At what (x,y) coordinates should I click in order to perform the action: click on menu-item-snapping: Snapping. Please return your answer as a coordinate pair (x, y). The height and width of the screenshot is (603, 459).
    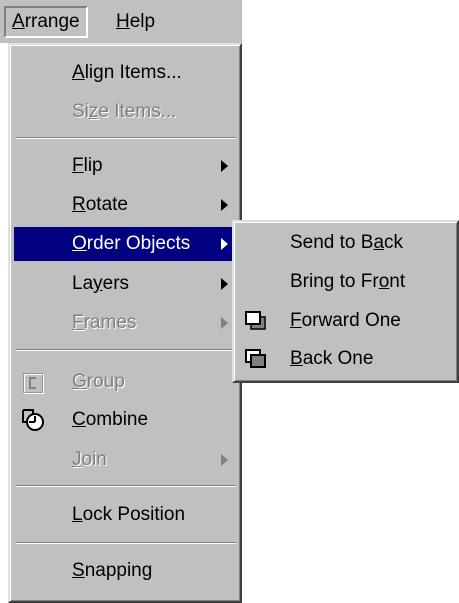
    Looking at the image, I should click on (126, 571).